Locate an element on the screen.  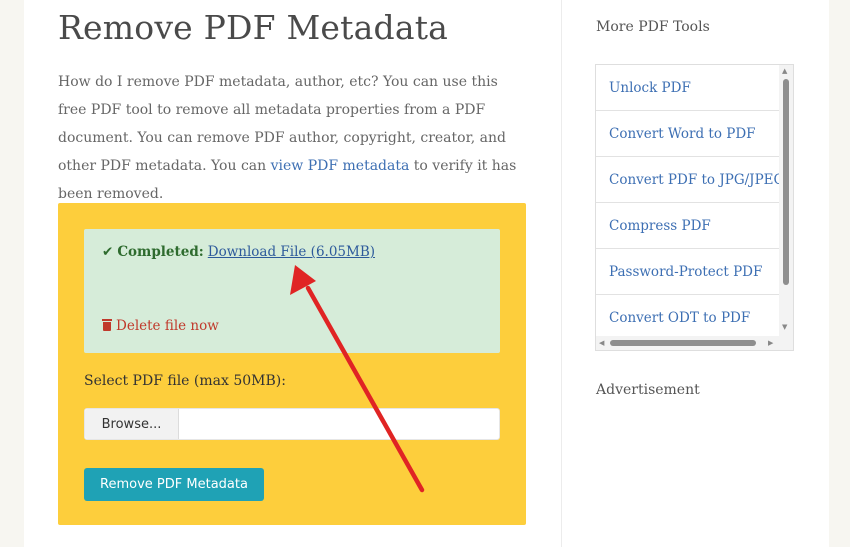
check-icon: ✔ is located at coordinates (108, 252).